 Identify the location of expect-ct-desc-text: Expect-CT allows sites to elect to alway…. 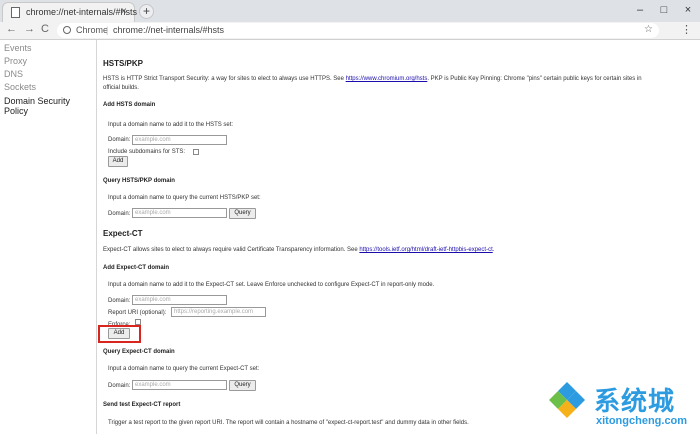
(231, 250).